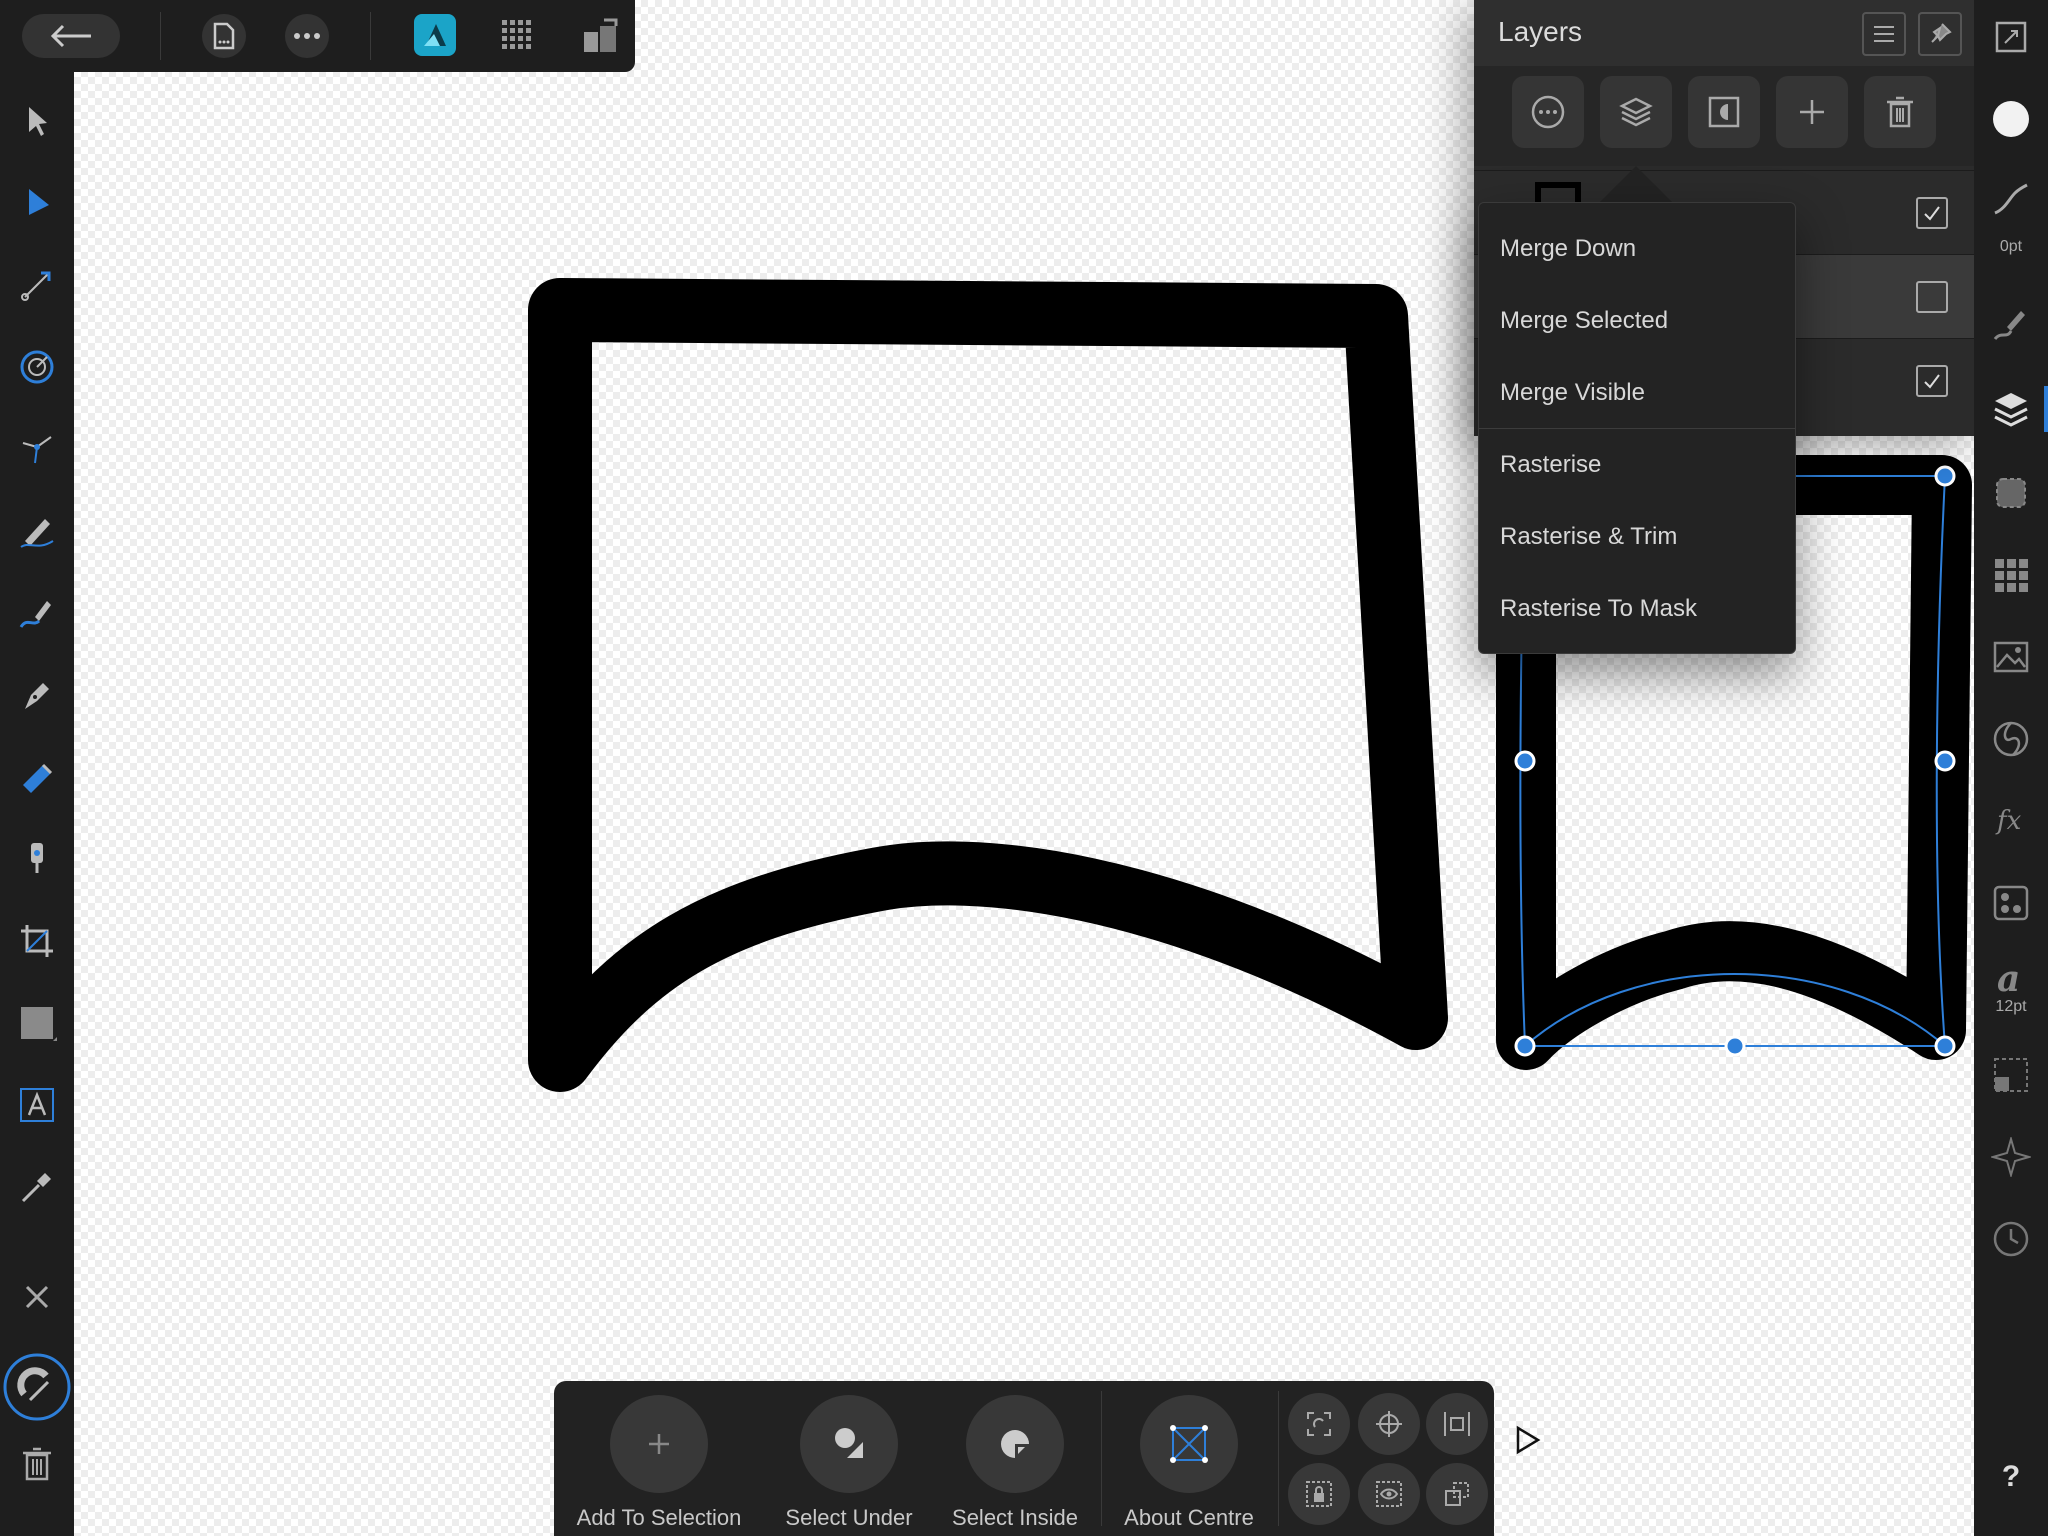 This screenshot has width=2048, height=1536. I want to click on panel-menu-button, so click(1884, 34).